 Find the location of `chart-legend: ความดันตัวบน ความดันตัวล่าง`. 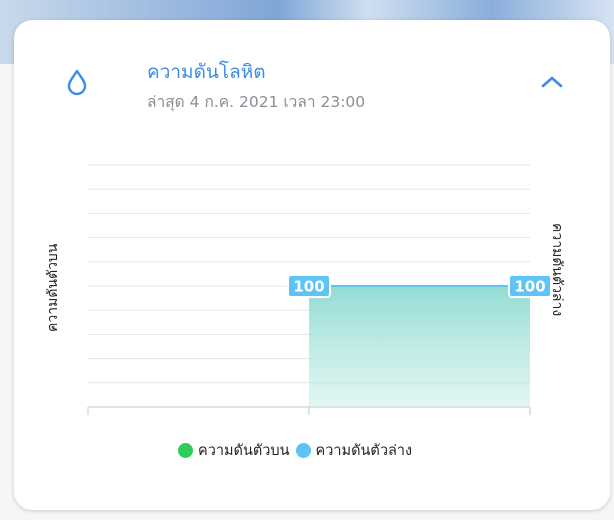

chart-legend: ความดันตัวบน ความดันตัวล่าง is located at coordinates (295, 450).